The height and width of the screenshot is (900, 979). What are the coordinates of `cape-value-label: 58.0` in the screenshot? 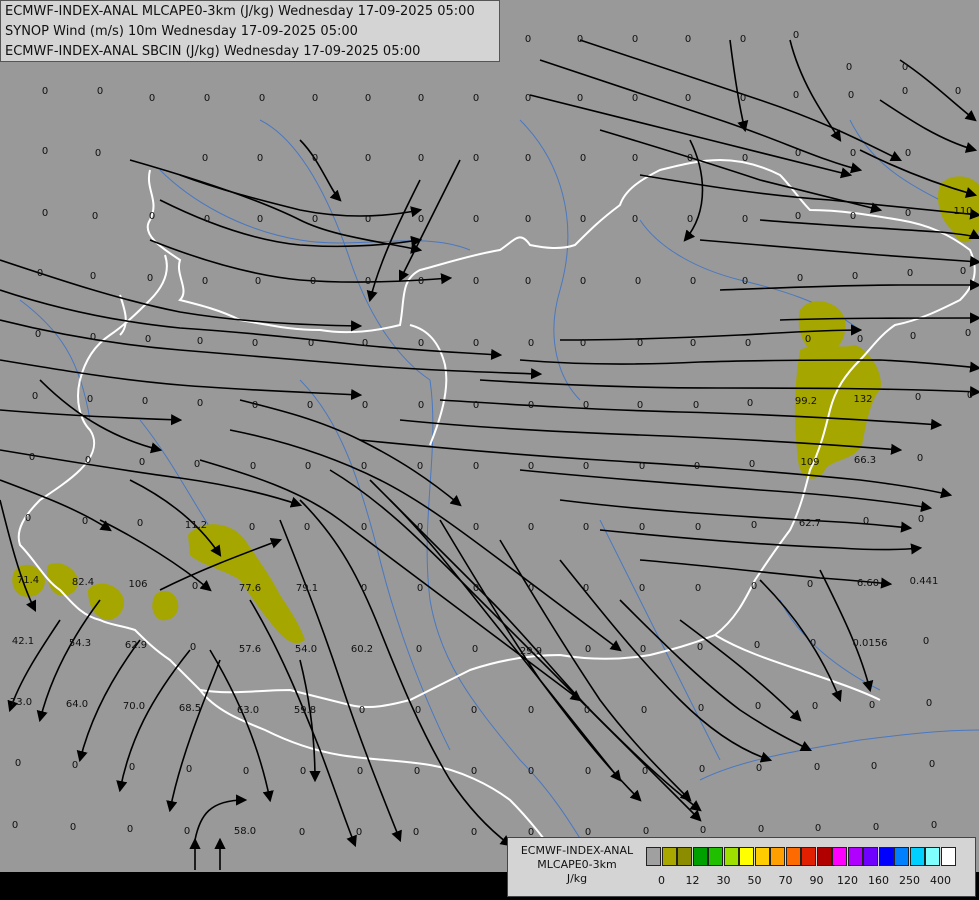 It's located at (245, 831).